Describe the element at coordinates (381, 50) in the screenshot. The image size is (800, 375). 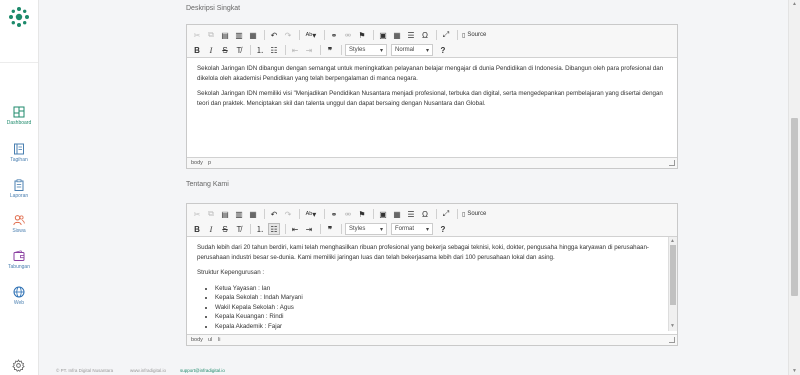
I see `chevron-down-icon: ▾` at that location.